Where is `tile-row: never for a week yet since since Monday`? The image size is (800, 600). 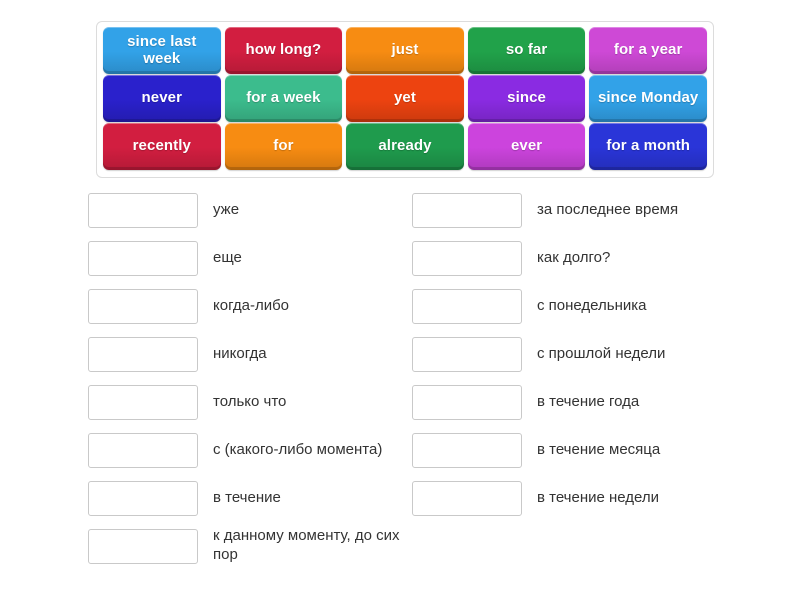 tile-row: never for a week yet since since Monday is located at coordinates (405, 98).